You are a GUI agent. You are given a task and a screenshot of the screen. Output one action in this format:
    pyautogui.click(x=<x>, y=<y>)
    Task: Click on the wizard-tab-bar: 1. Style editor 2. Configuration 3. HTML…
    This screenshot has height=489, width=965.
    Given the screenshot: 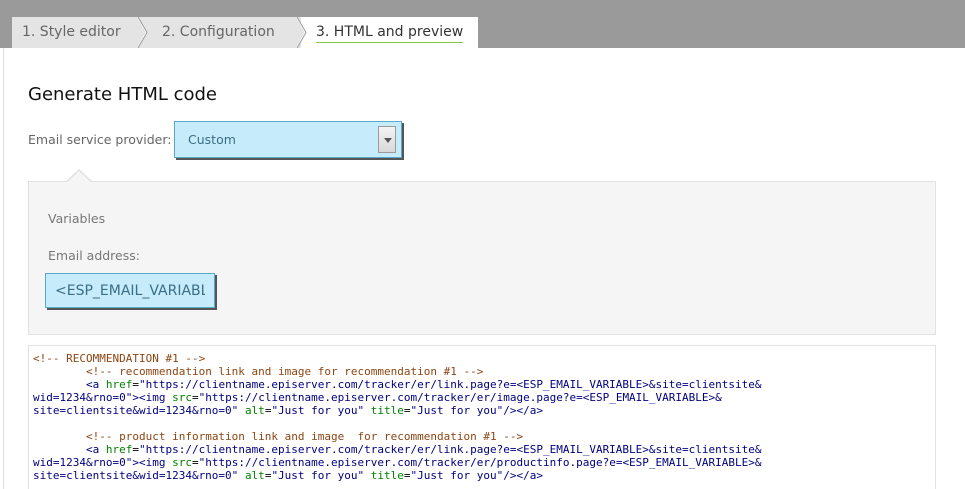 What is the action you would take?
    pyautogui.click(x=482, y=24)
    